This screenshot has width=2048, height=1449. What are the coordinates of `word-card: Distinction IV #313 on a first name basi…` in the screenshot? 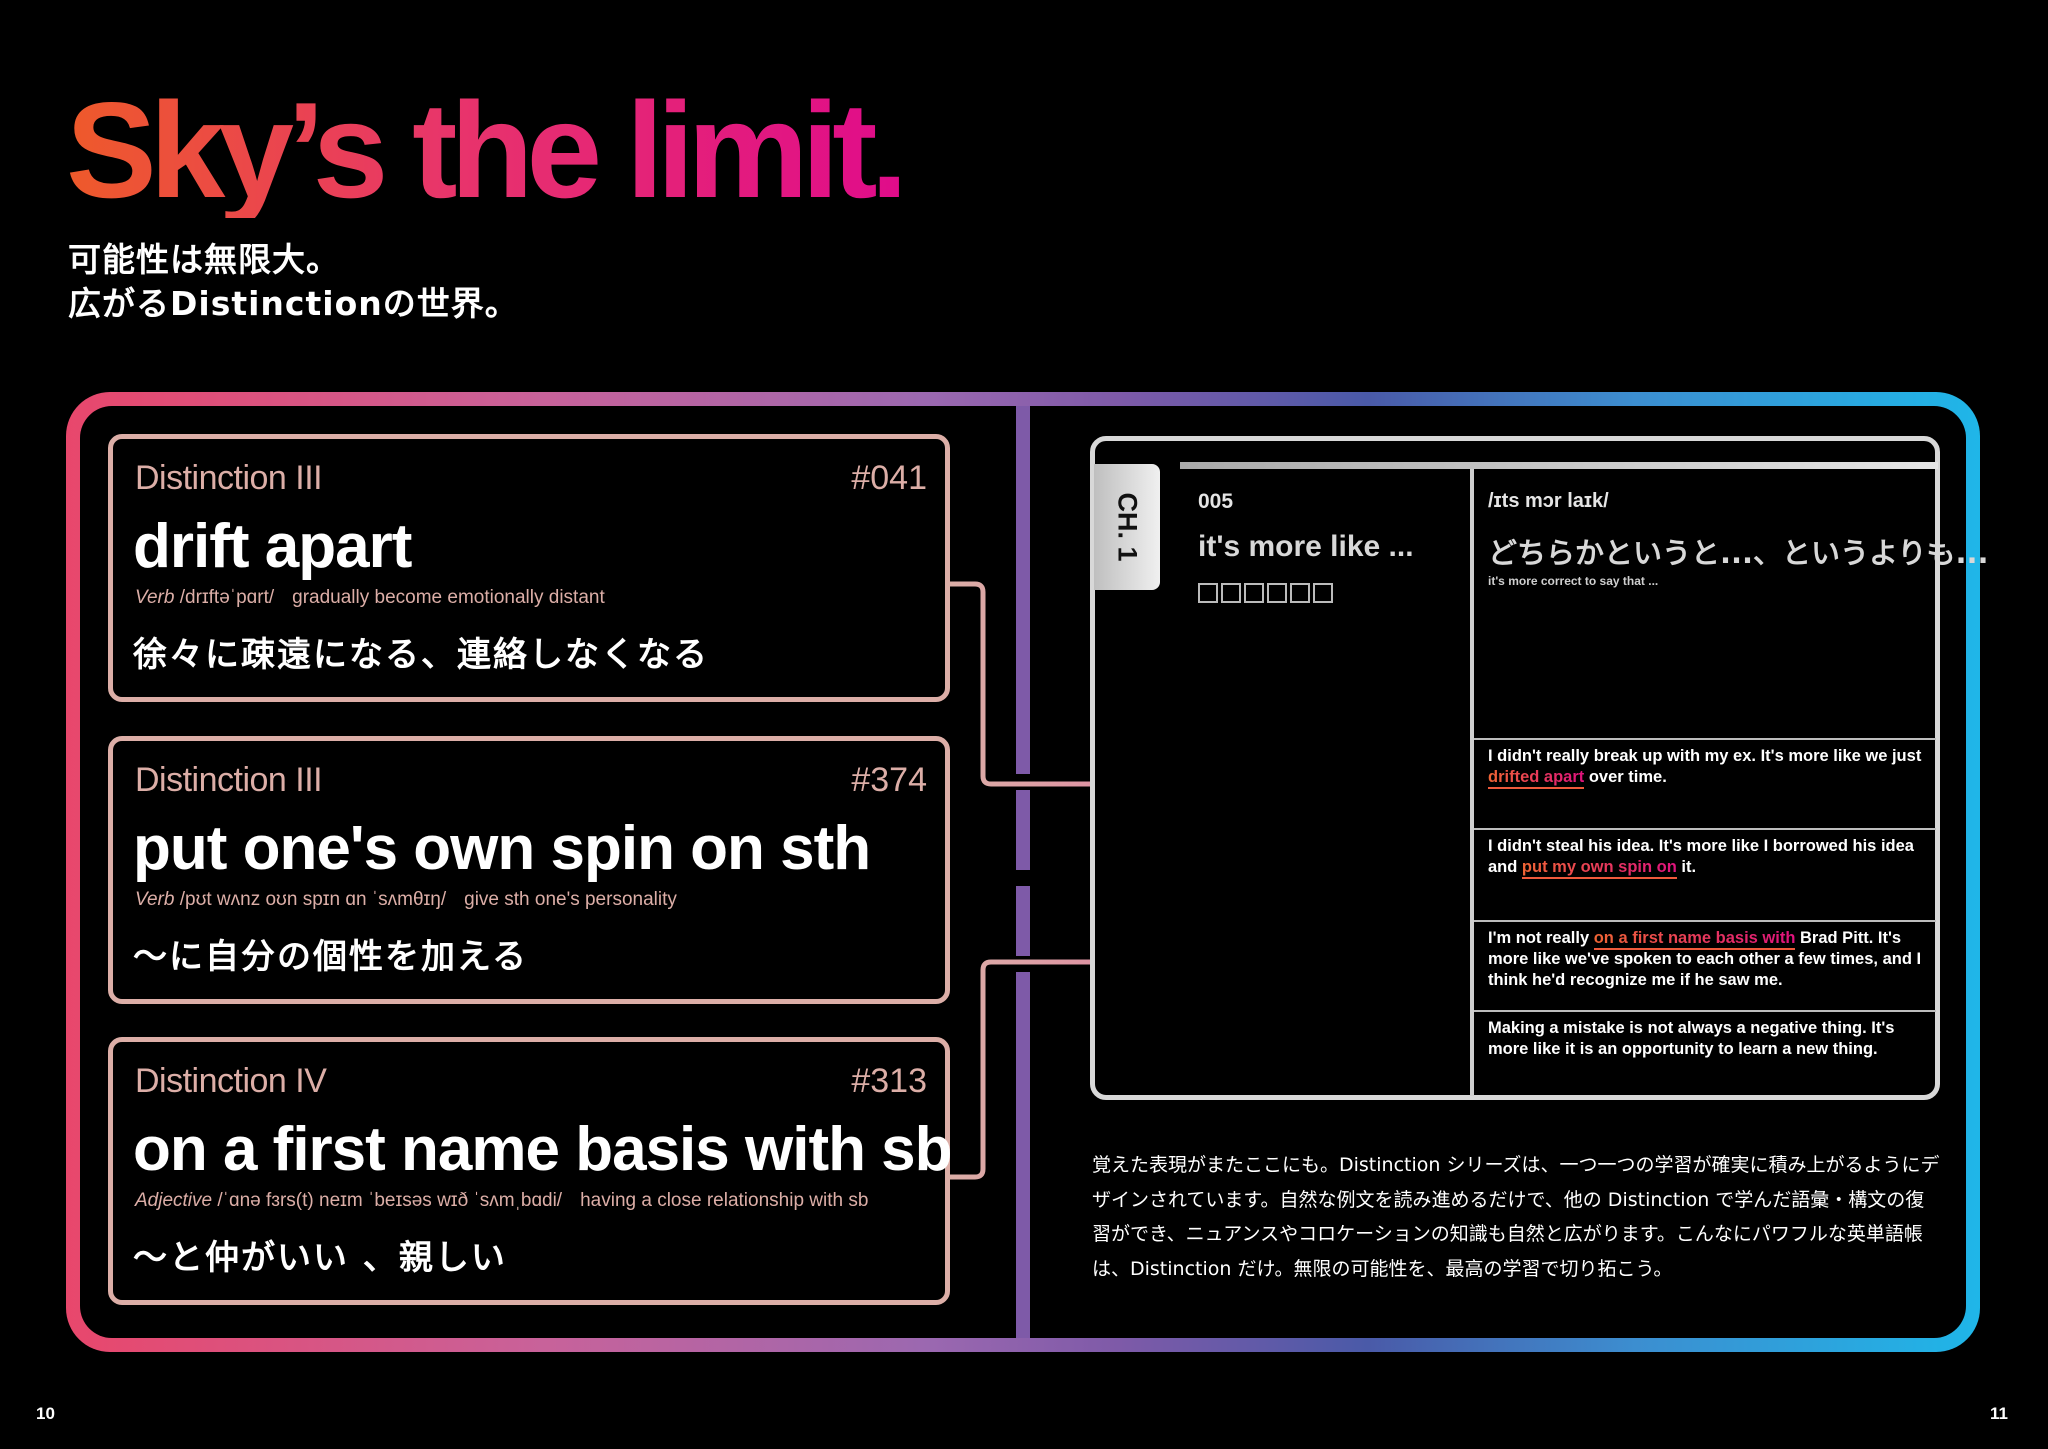 It's located at (530, 1171).